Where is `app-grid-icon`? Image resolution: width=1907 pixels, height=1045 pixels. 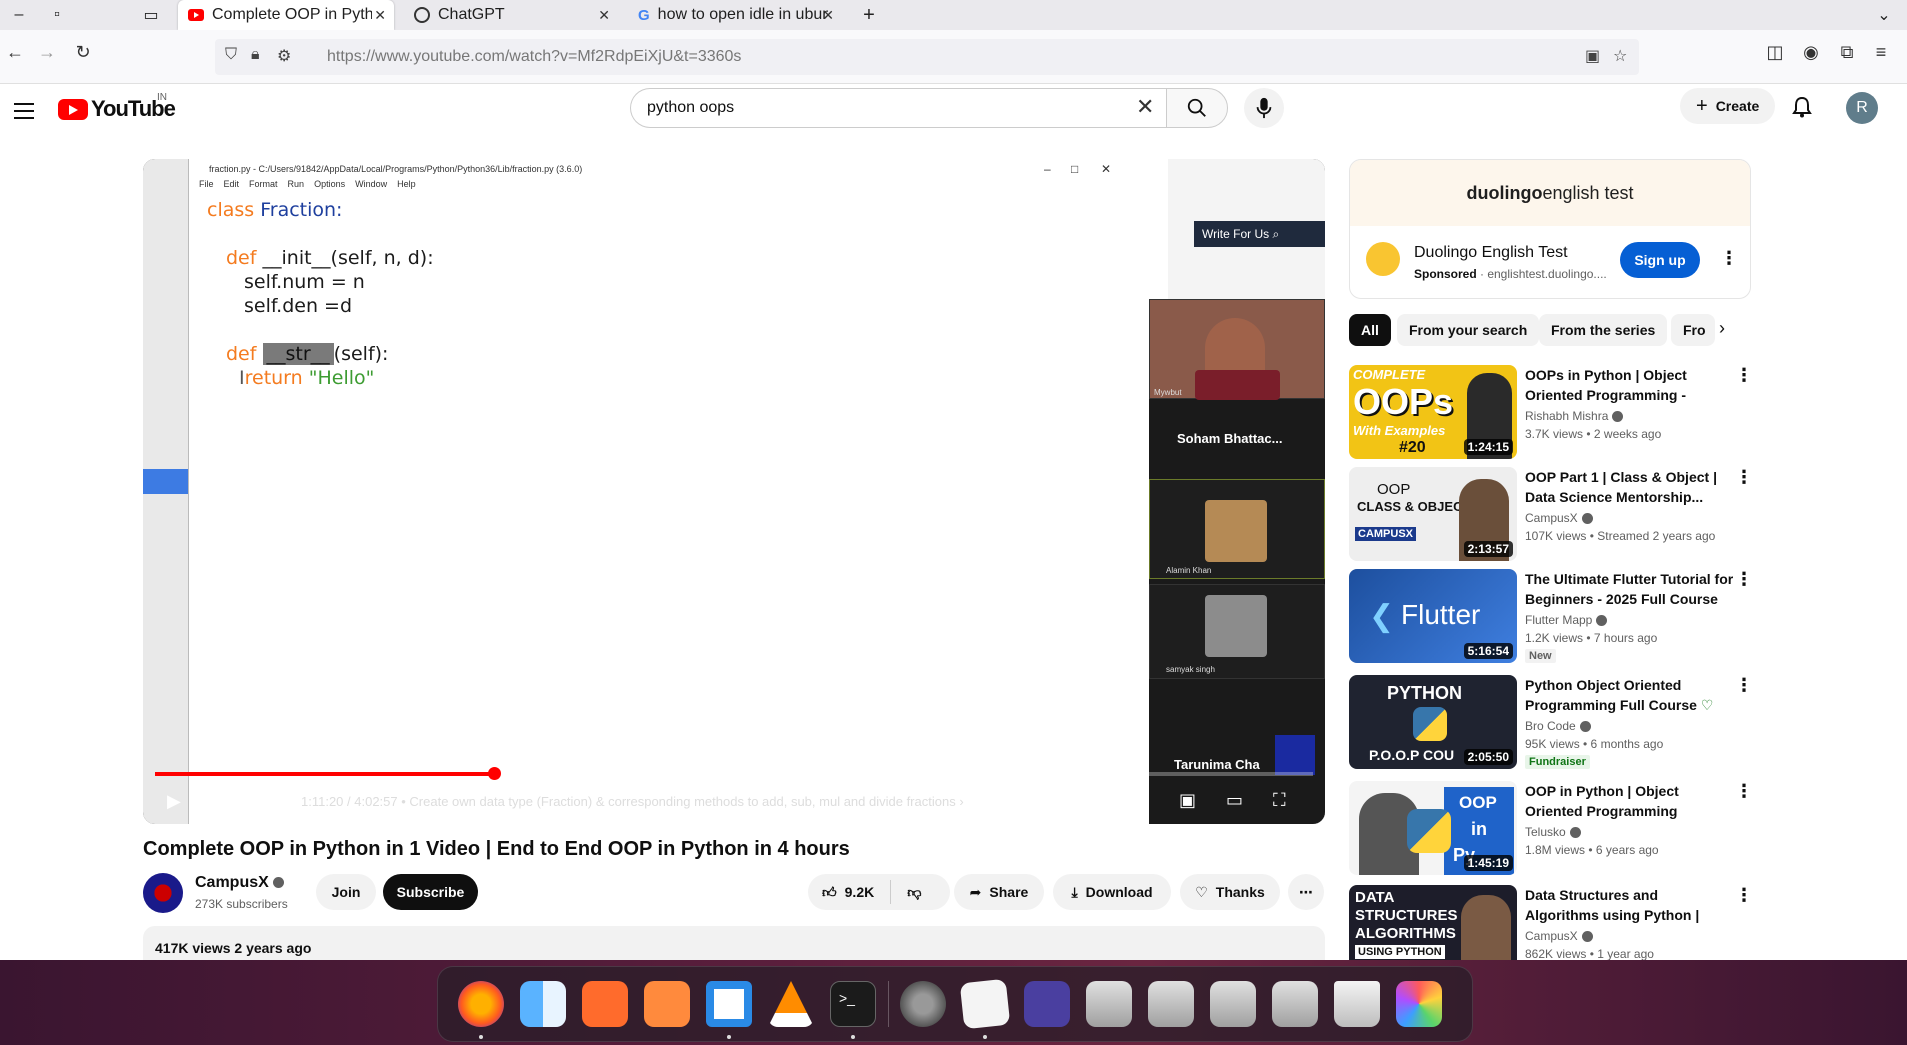
app-grid-icon is located at coordinates (1419, 1004).